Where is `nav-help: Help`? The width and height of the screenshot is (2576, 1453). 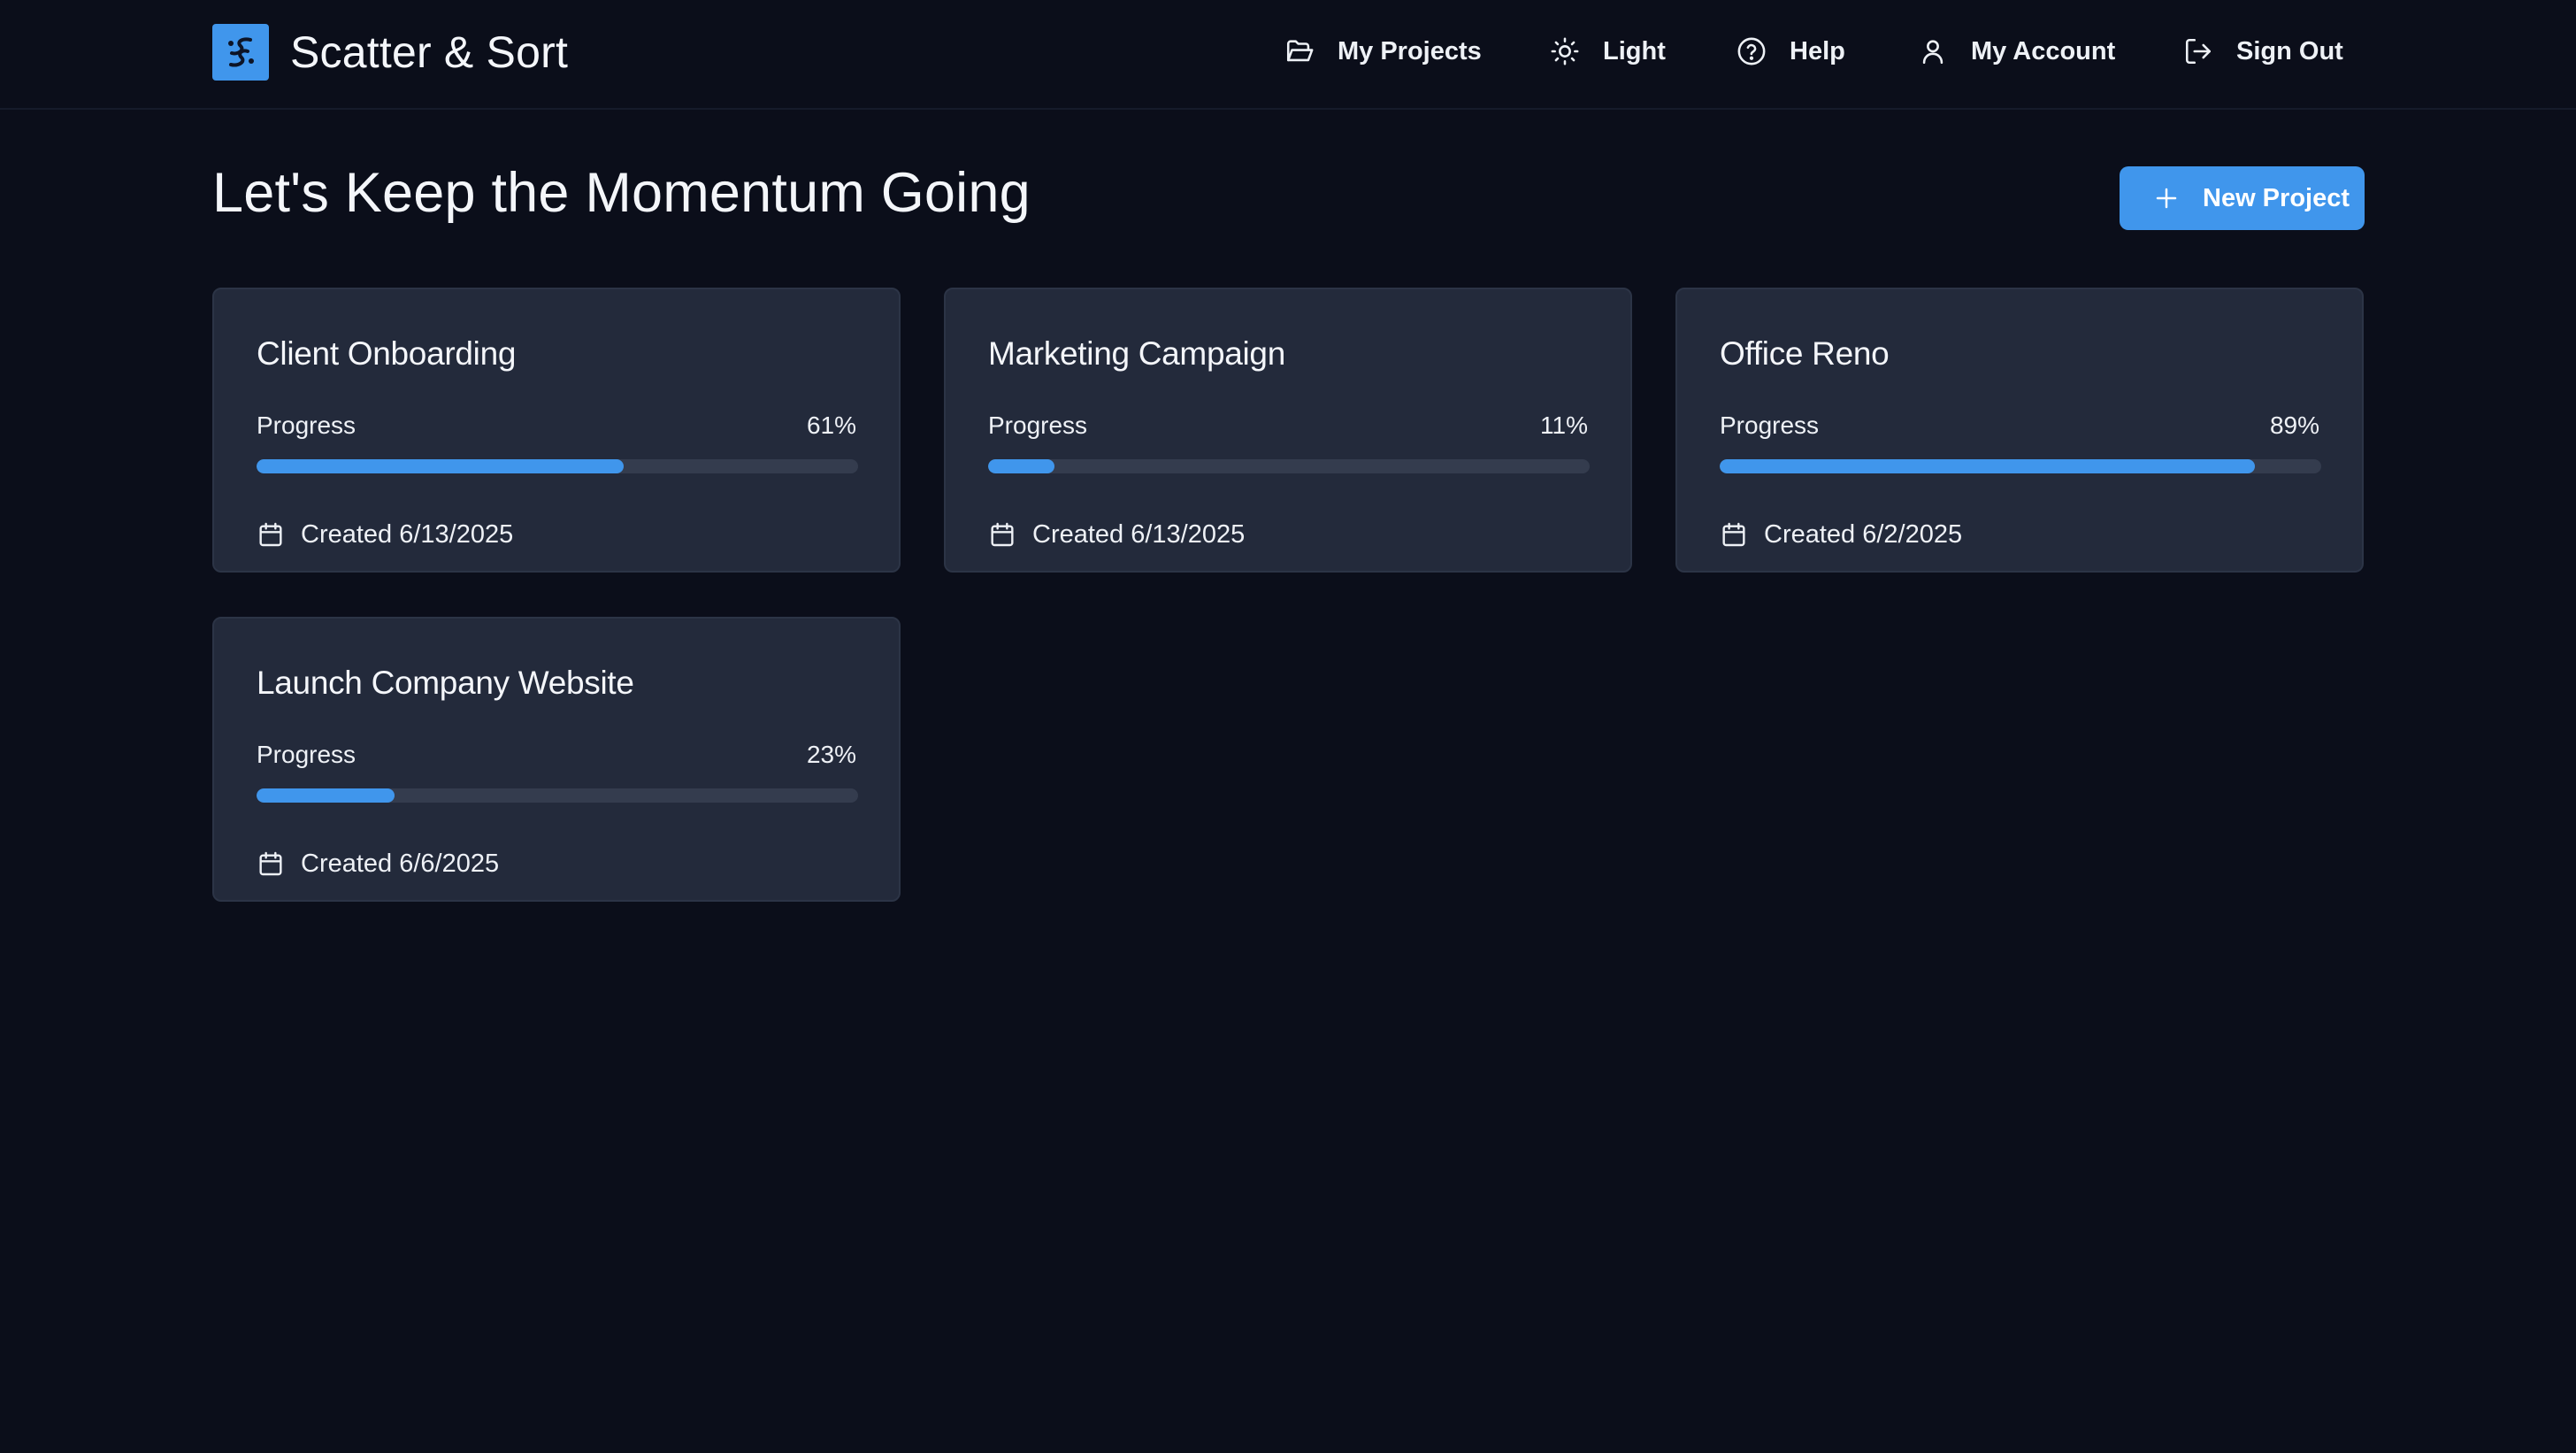
nav-help: Help is located at coordinates (1790, 51).